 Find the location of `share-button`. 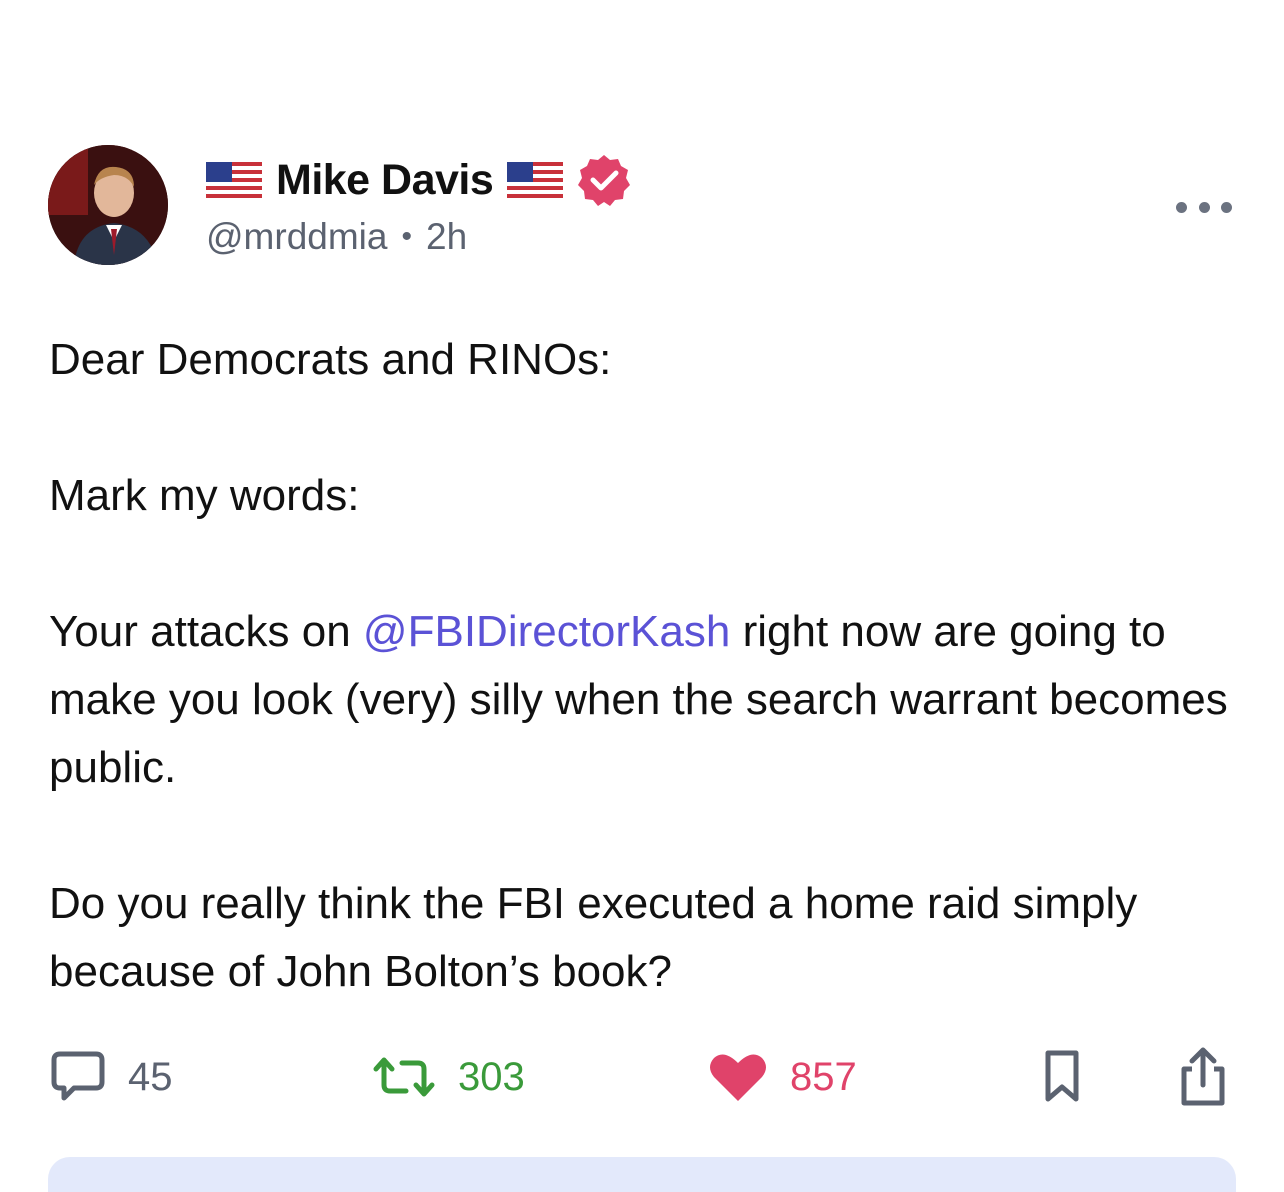

share-button is located at coordinates (1203, 1077).